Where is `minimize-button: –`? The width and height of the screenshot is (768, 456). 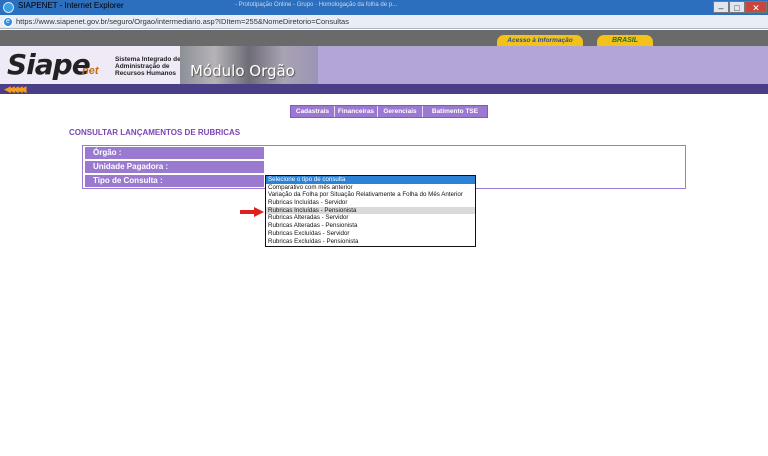 minimize-button: – is located at coordinates (721, 7).